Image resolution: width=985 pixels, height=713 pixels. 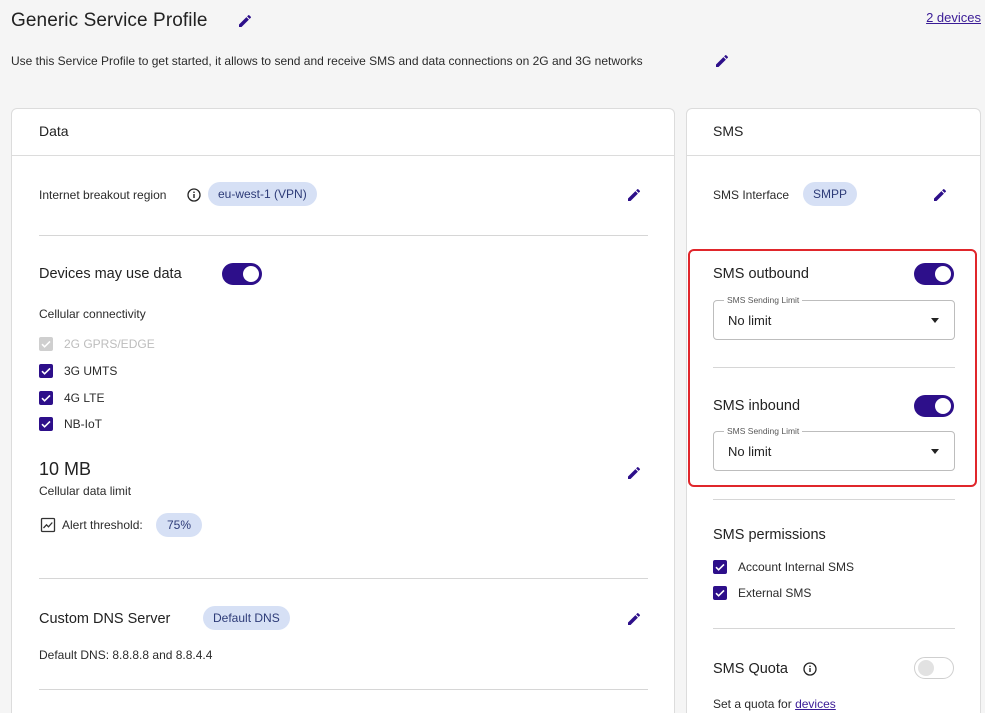 I want to click on page-title: Generic Service Profile, so click(x=109, y=20).